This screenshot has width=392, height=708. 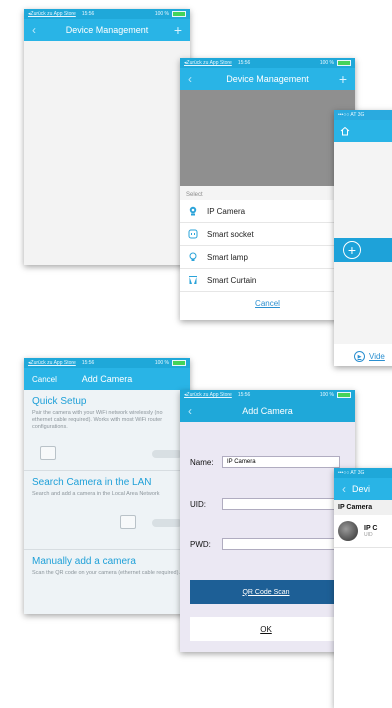 What do you see at coordinates (345, 131) in the screenshot?
I see `home-icon` at bounding box center [345, 131].